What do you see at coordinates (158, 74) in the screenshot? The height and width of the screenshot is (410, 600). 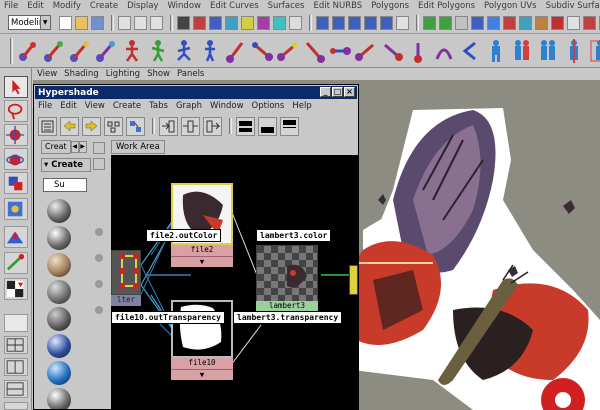 I see `viewport-menu-show: Show` at bounding box center [158, 74].